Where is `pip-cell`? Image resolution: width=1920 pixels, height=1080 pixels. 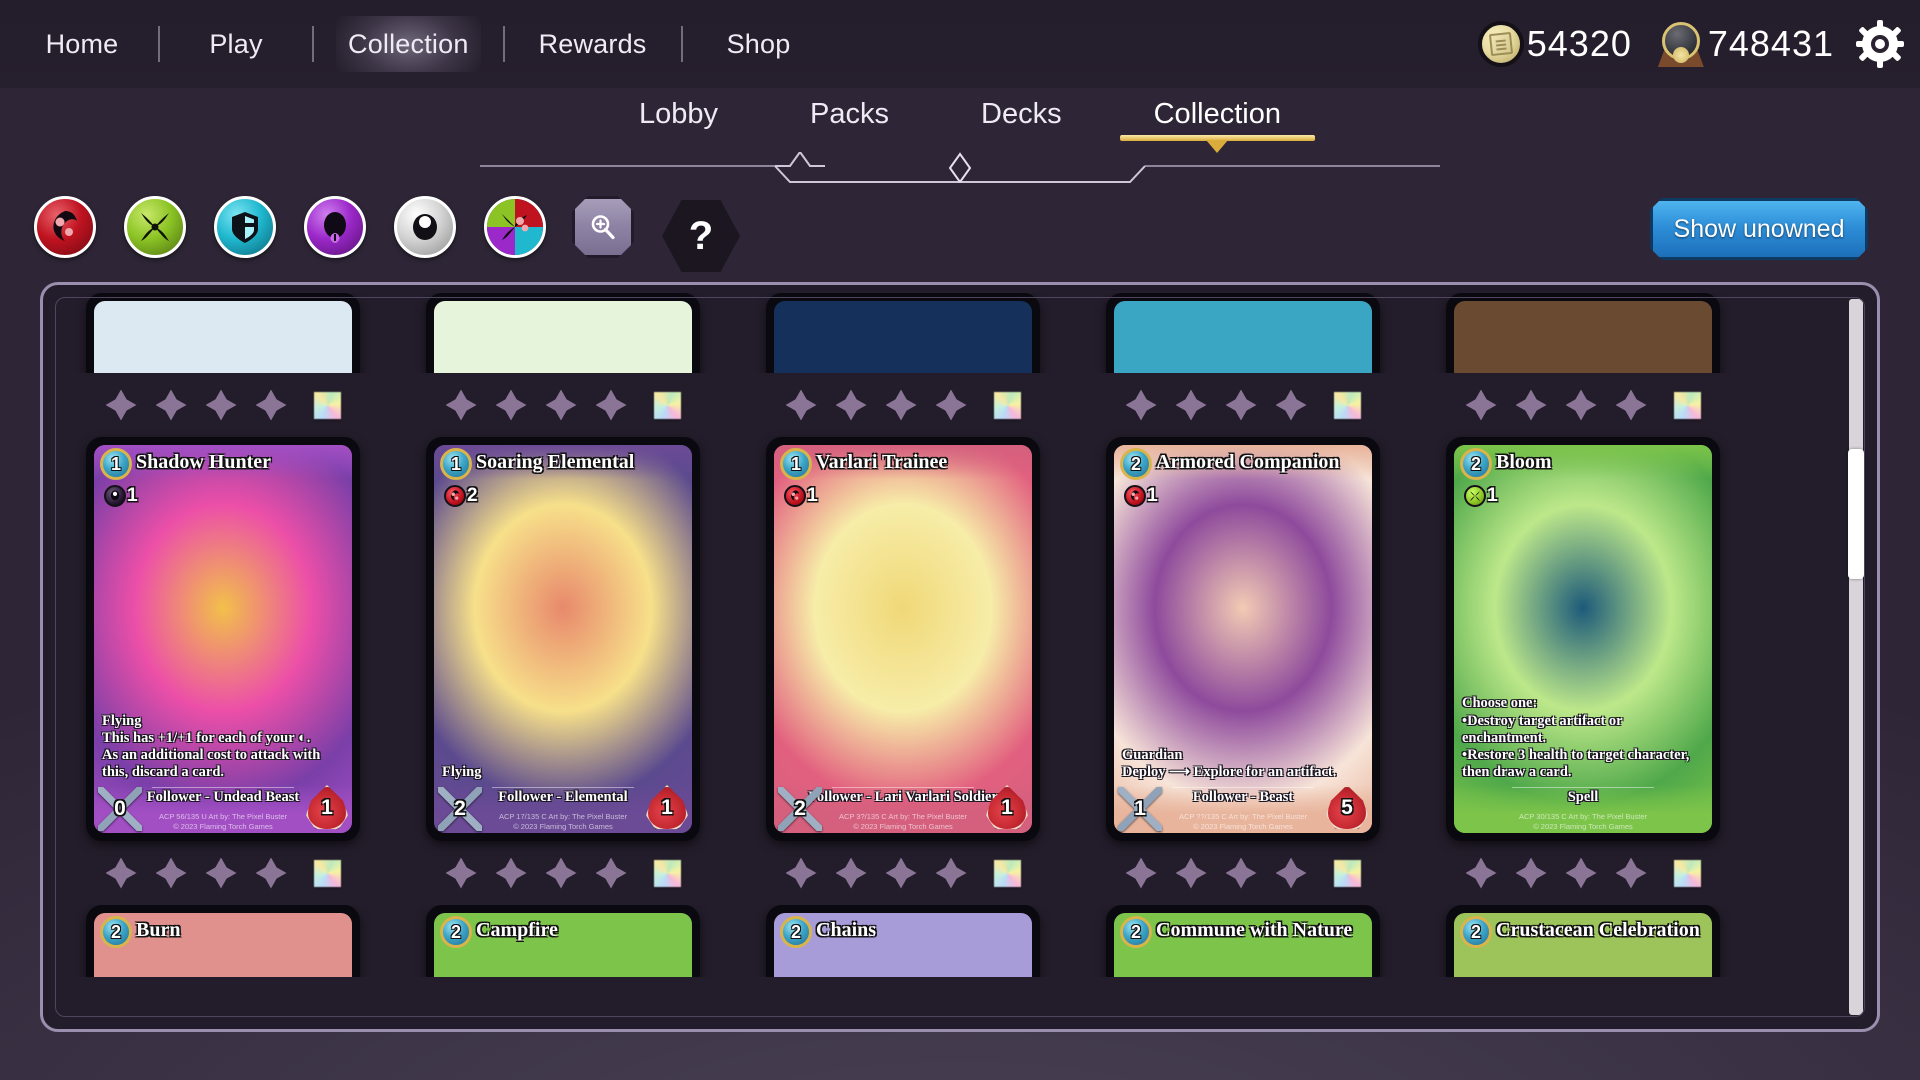 pip-cell is located at coordinates (903, 405).